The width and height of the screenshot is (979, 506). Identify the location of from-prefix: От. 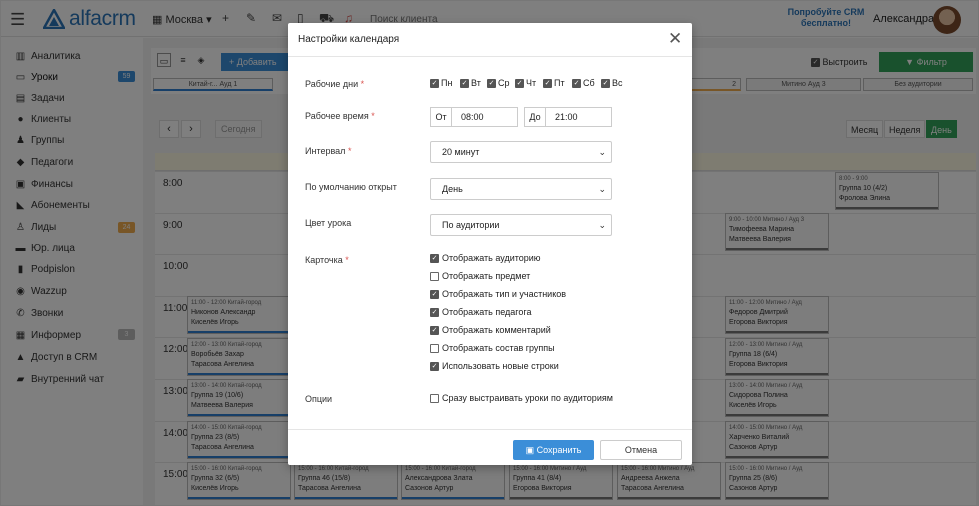
(441, 117).